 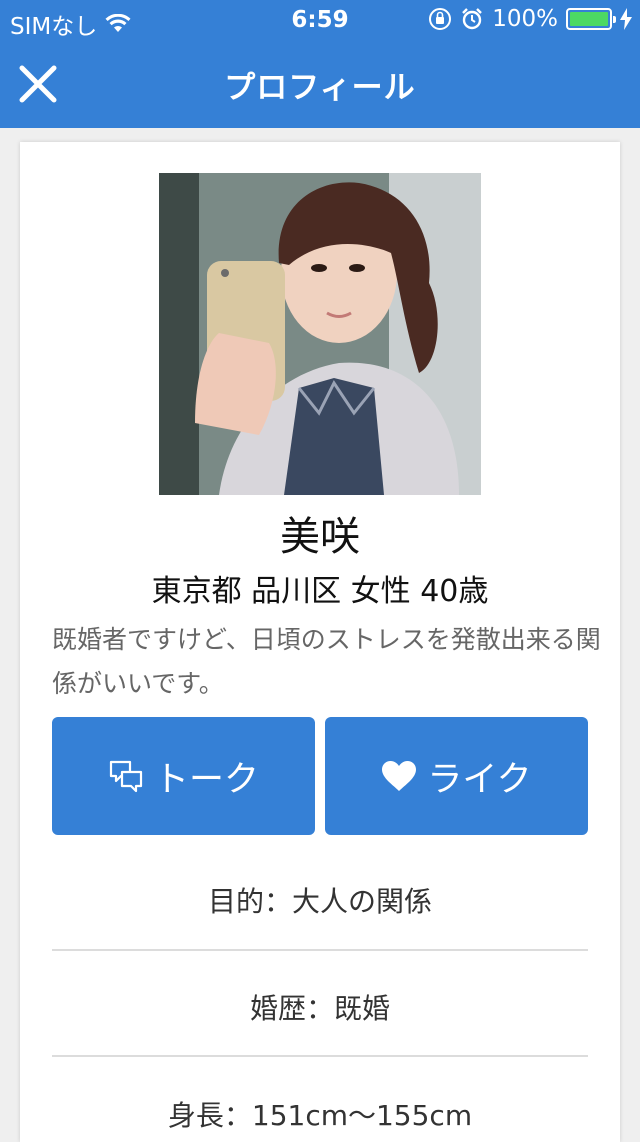 I want to click on heart-icon, so click(x=399, y=776).